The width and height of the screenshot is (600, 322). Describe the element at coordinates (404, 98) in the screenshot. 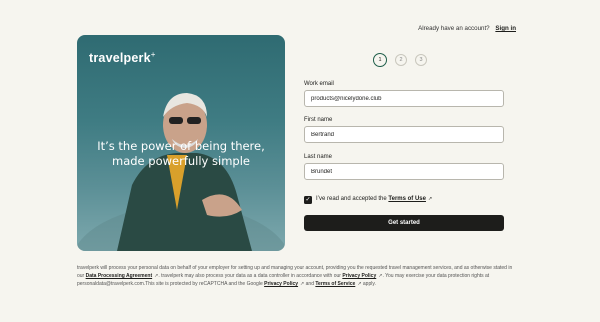

I see `email-field` at that location.